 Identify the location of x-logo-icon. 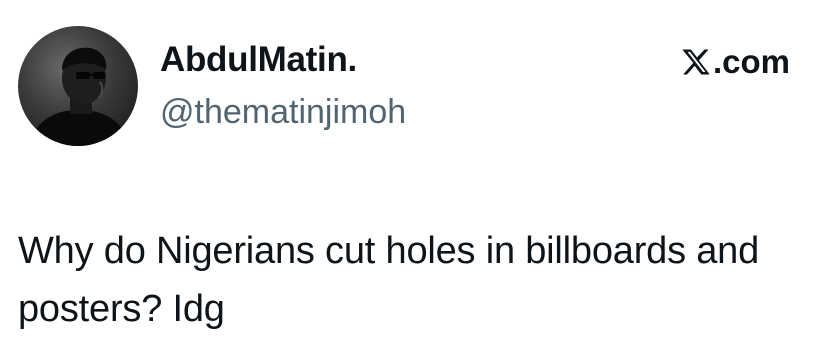
(696, 62).